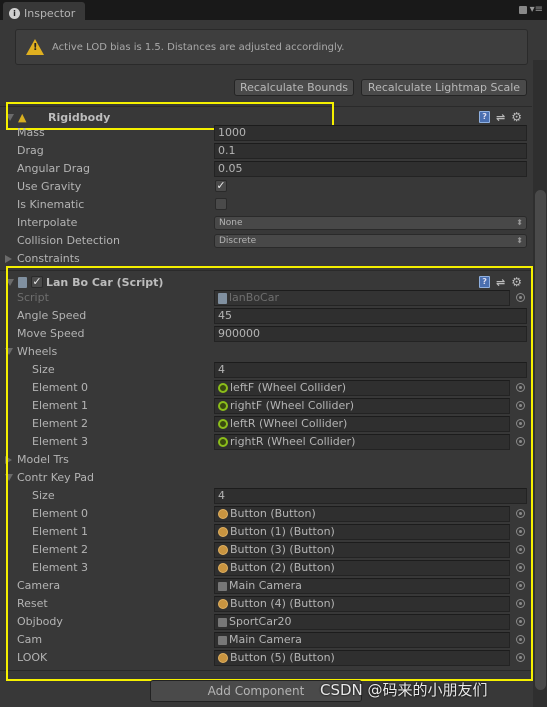  Describe the element at coordinates (444, 87) in the screenshot. I see `recalculate-lightmap-scale-button: Recalculate Lightmap Scale` at that location.